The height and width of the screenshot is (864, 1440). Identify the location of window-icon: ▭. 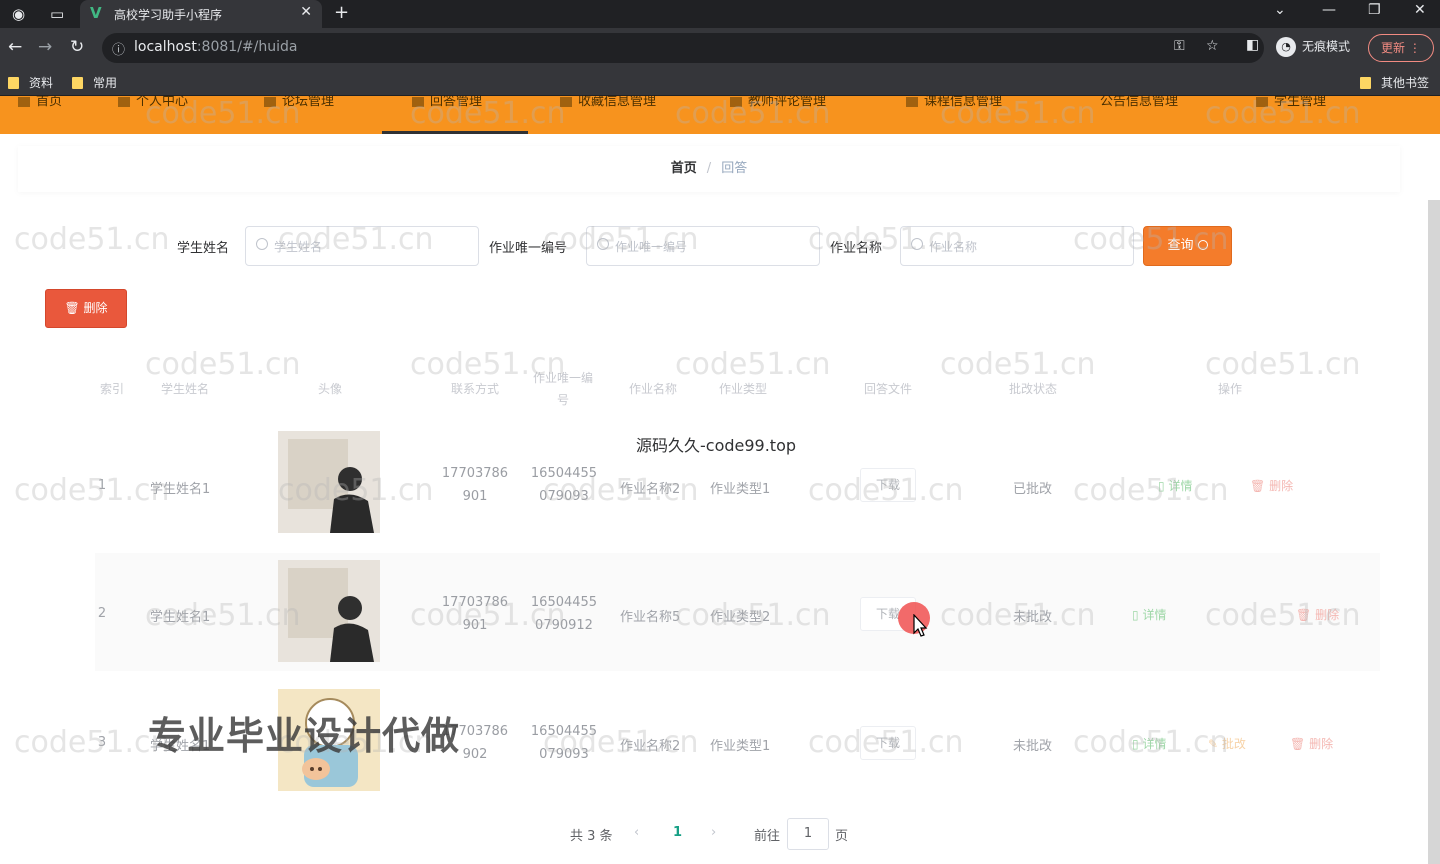
(57, 14).